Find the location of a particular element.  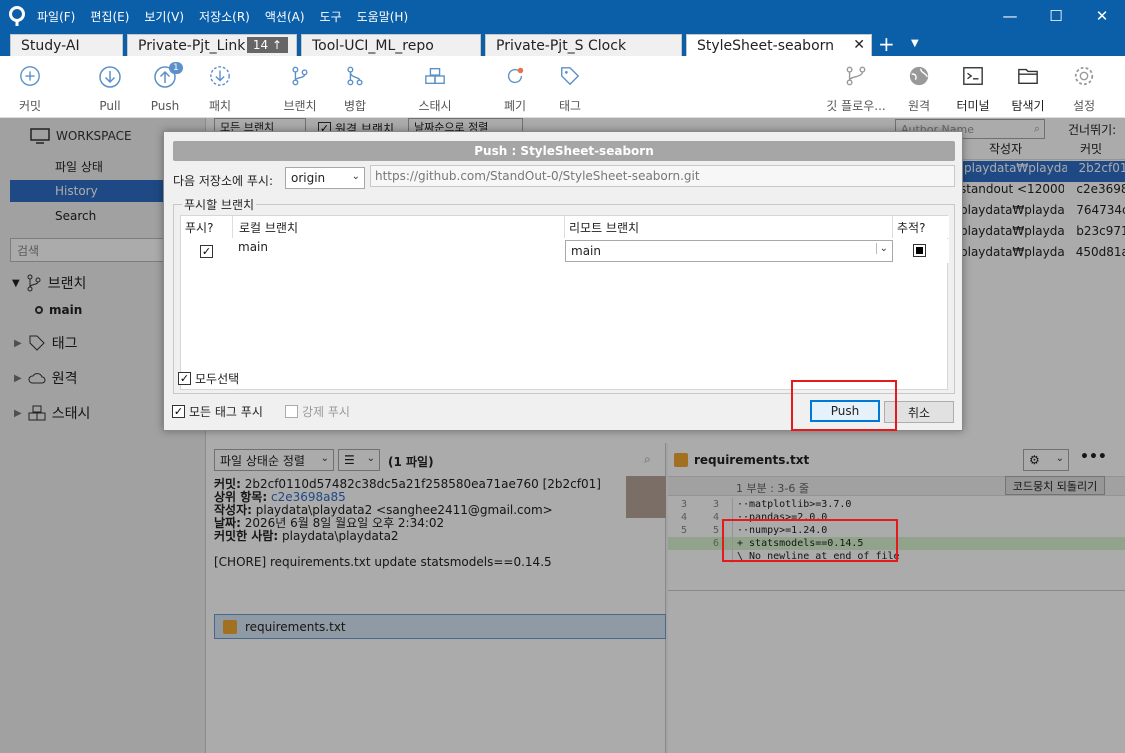

local-branch-name: main is located at coordinates (253, 247).